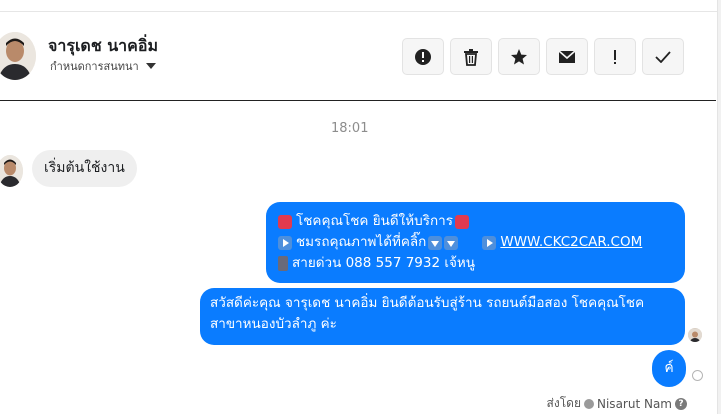 The image size is (721, 414). I want to click on alert-circle-icon, so click(423, 56).